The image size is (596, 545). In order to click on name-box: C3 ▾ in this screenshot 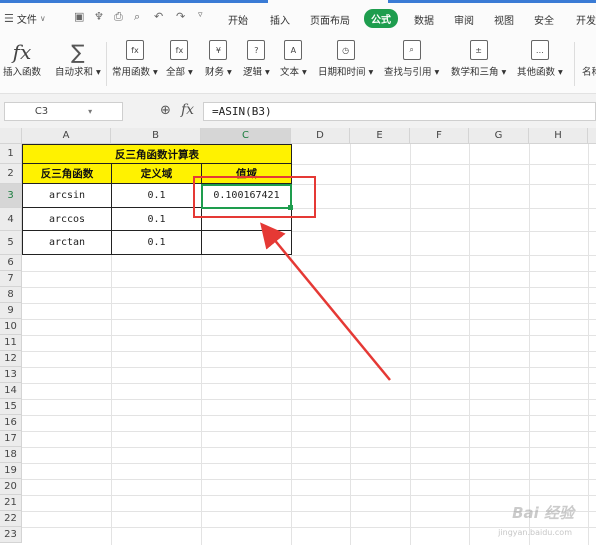, I will do `click(63, 111)`.